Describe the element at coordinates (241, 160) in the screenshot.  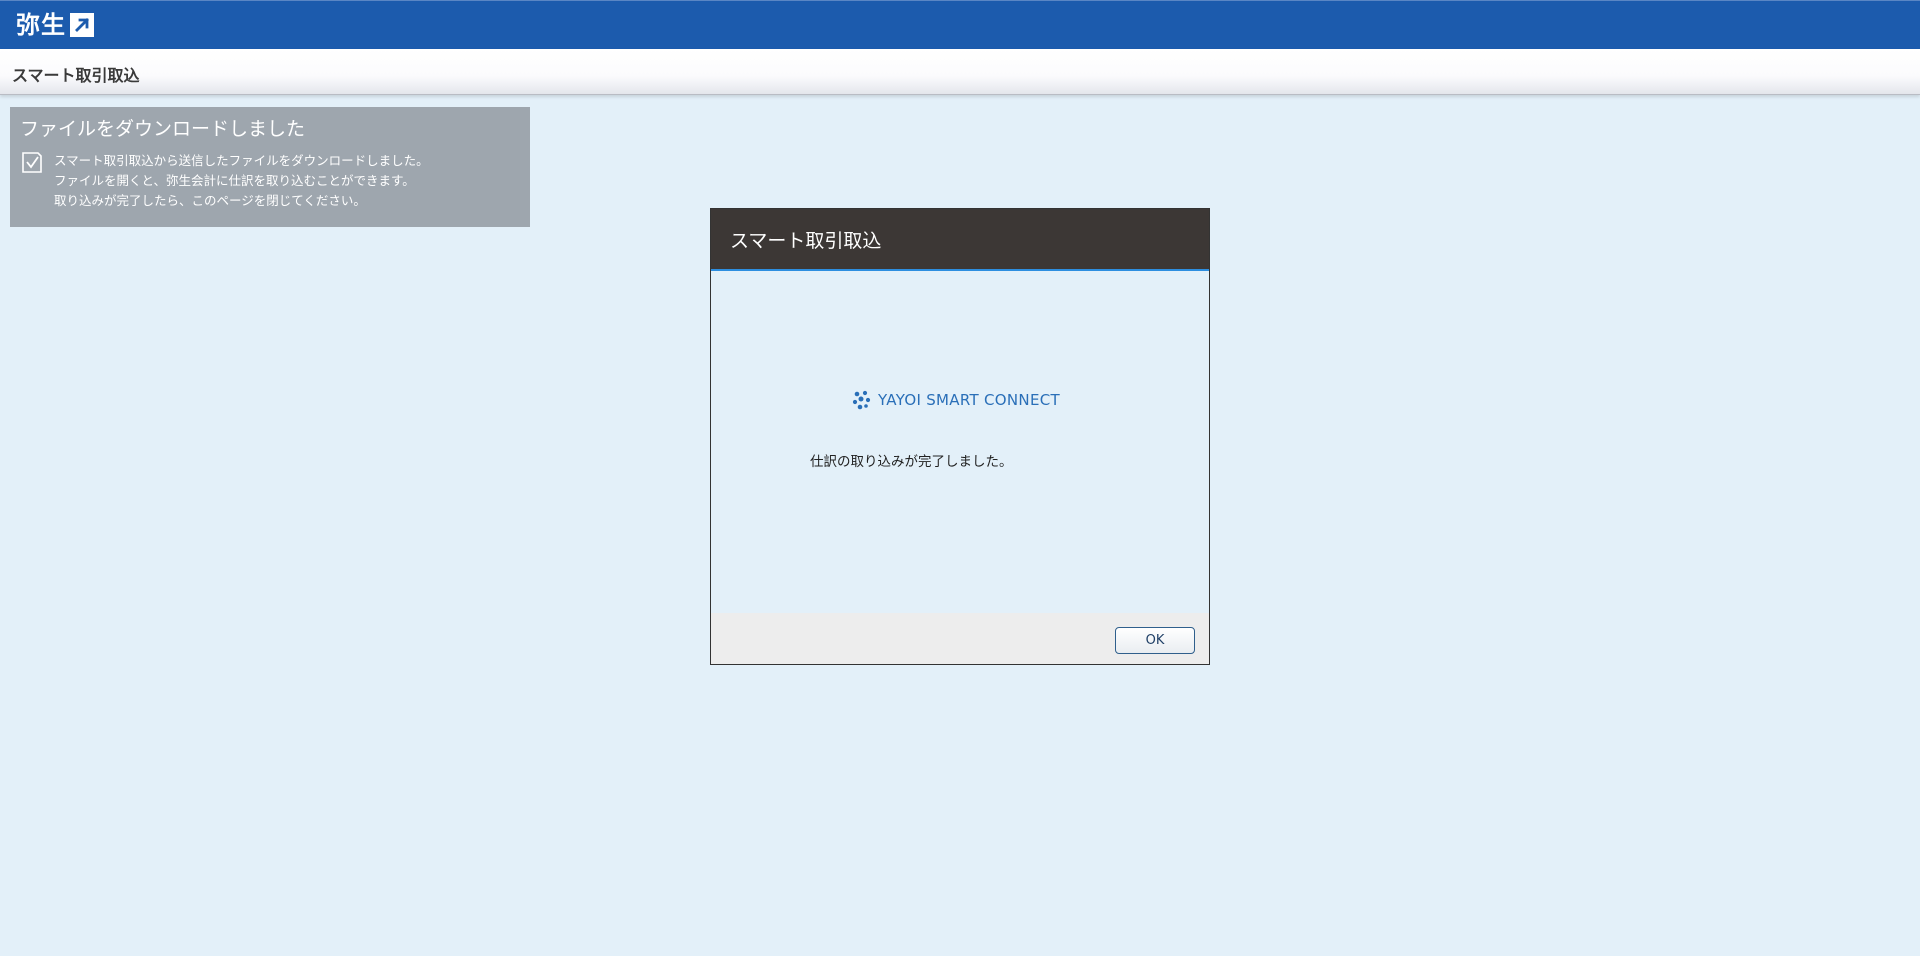
I see `notice-line: スマート取引取込から送信したファイルをダウンロードしました。` at that location.